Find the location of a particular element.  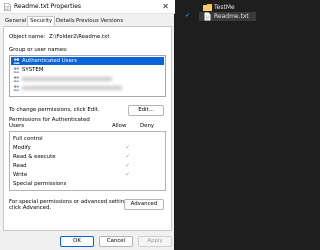

permissions-for-label-line2: Users is located at coordinates (17, 126).